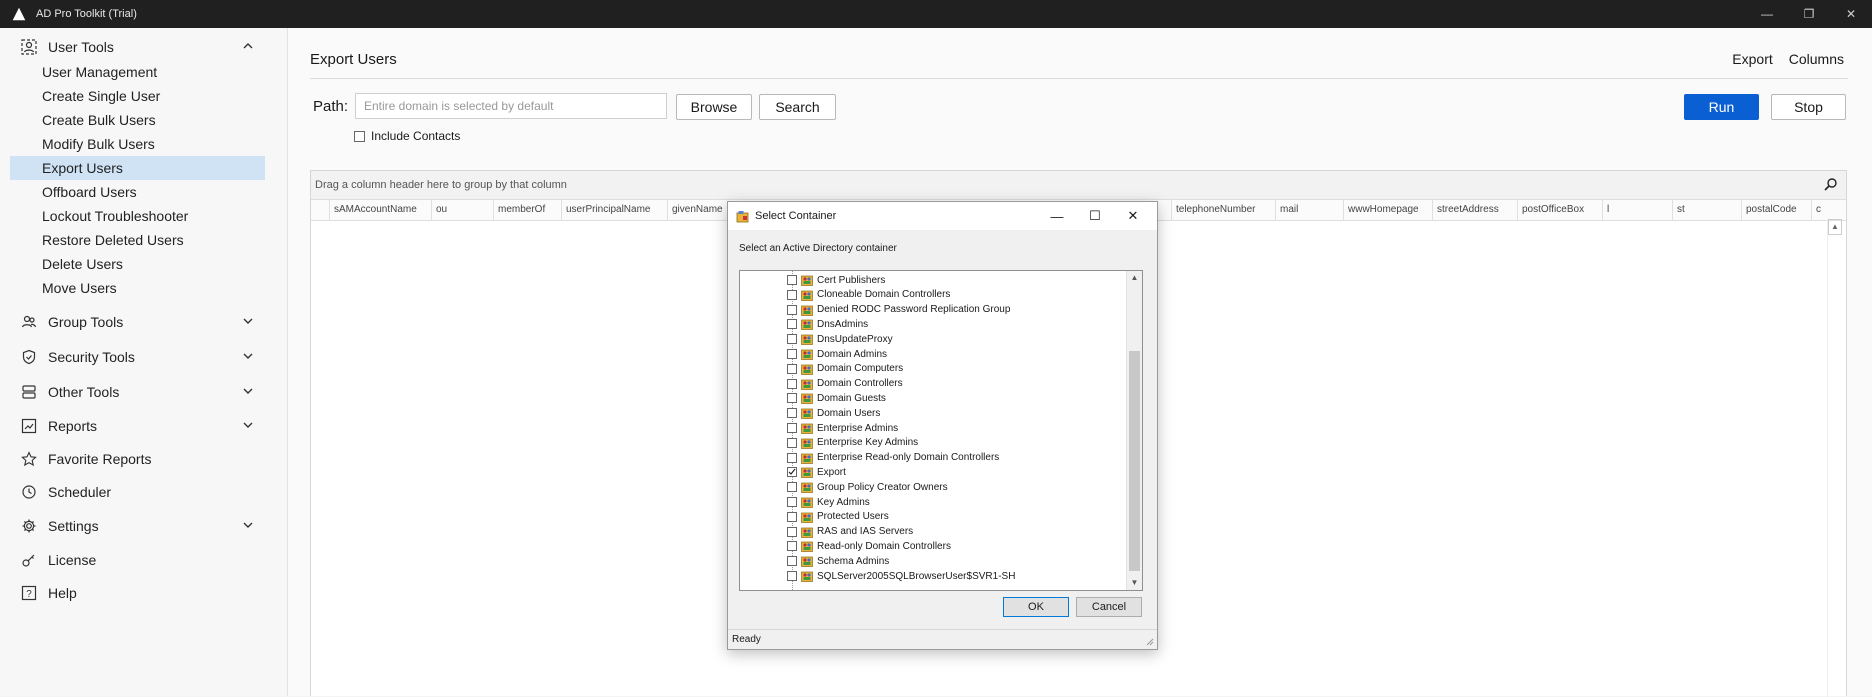 The width and height of the screenshot is (1872, 697). Describe the element at coordinates (527, 210) in the screenshot. I see `column-header: memberOf` at that location.